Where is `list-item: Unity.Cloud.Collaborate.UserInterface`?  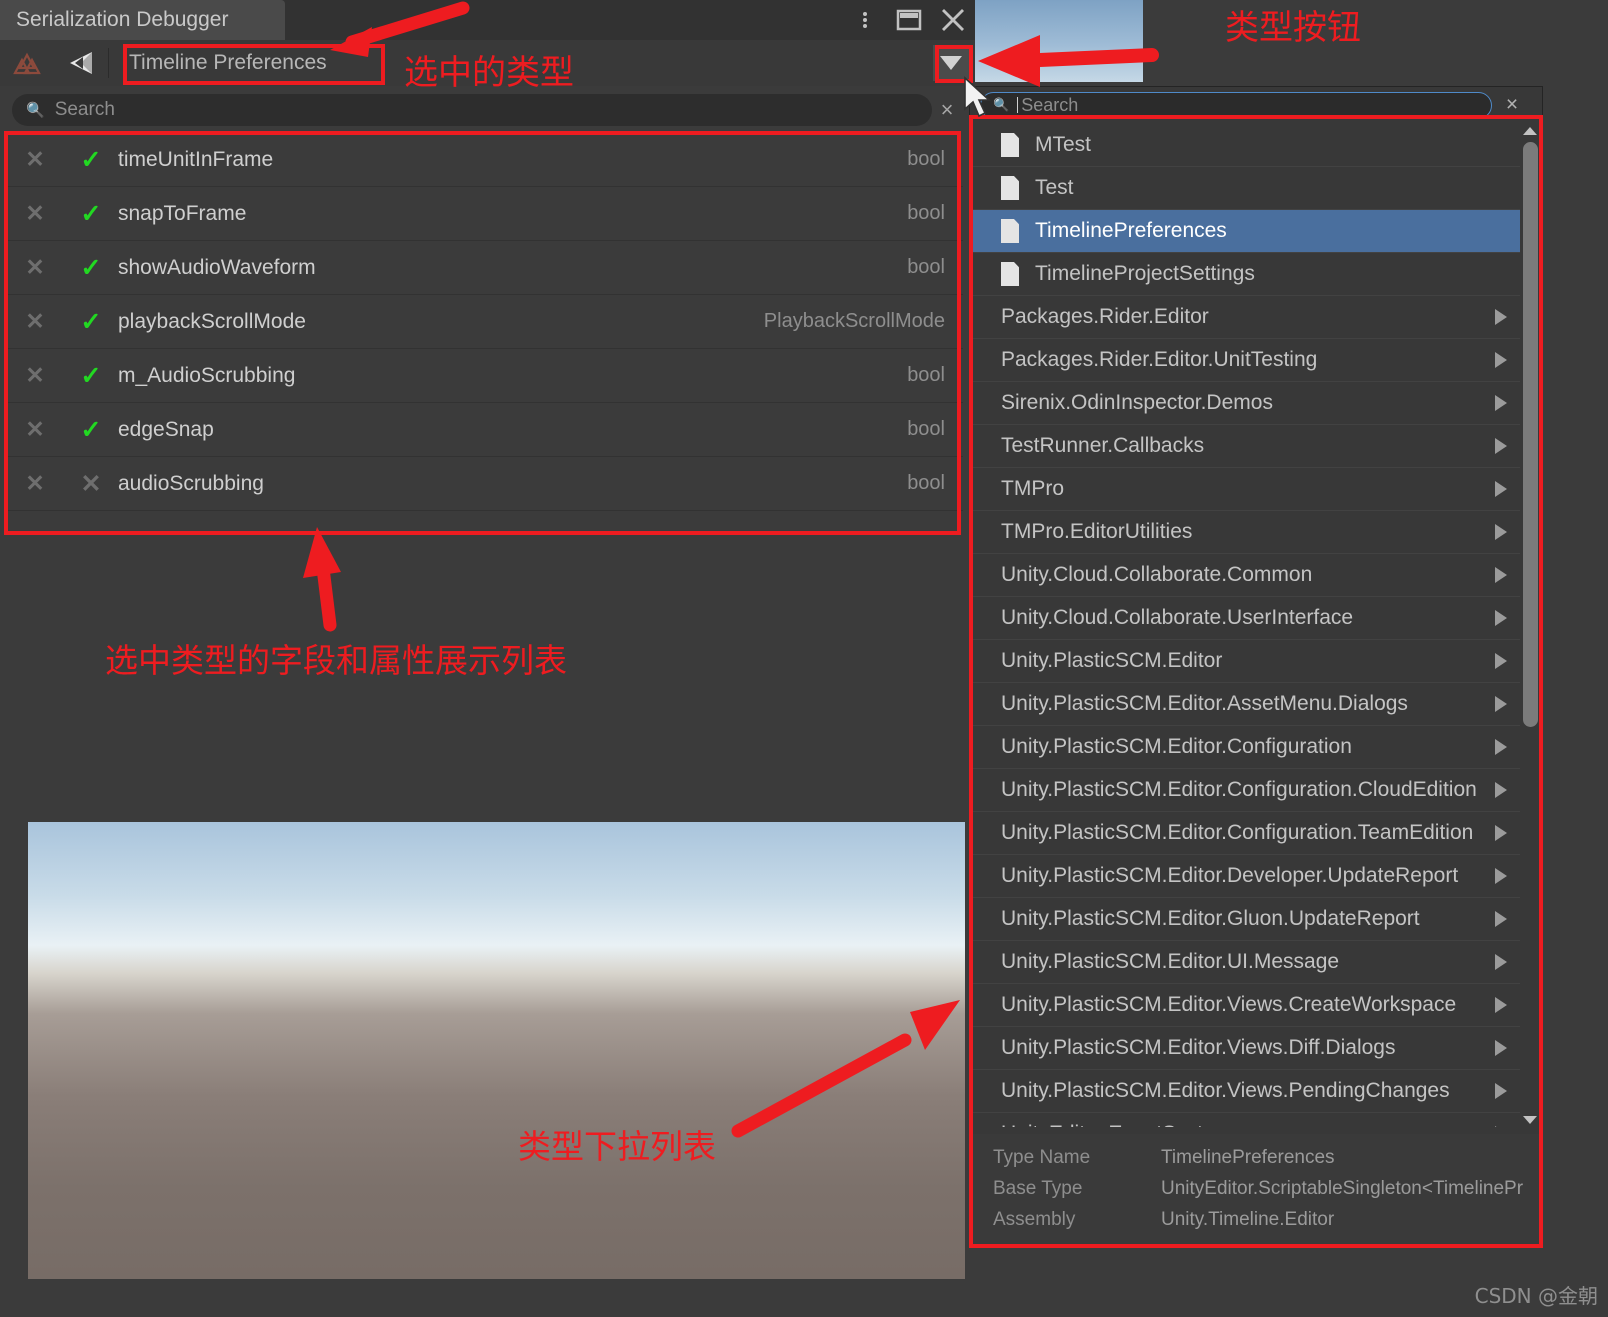 list-item: Unity.Cloud.Collaborate.UserInterface is located at coordinates (1246, 618).